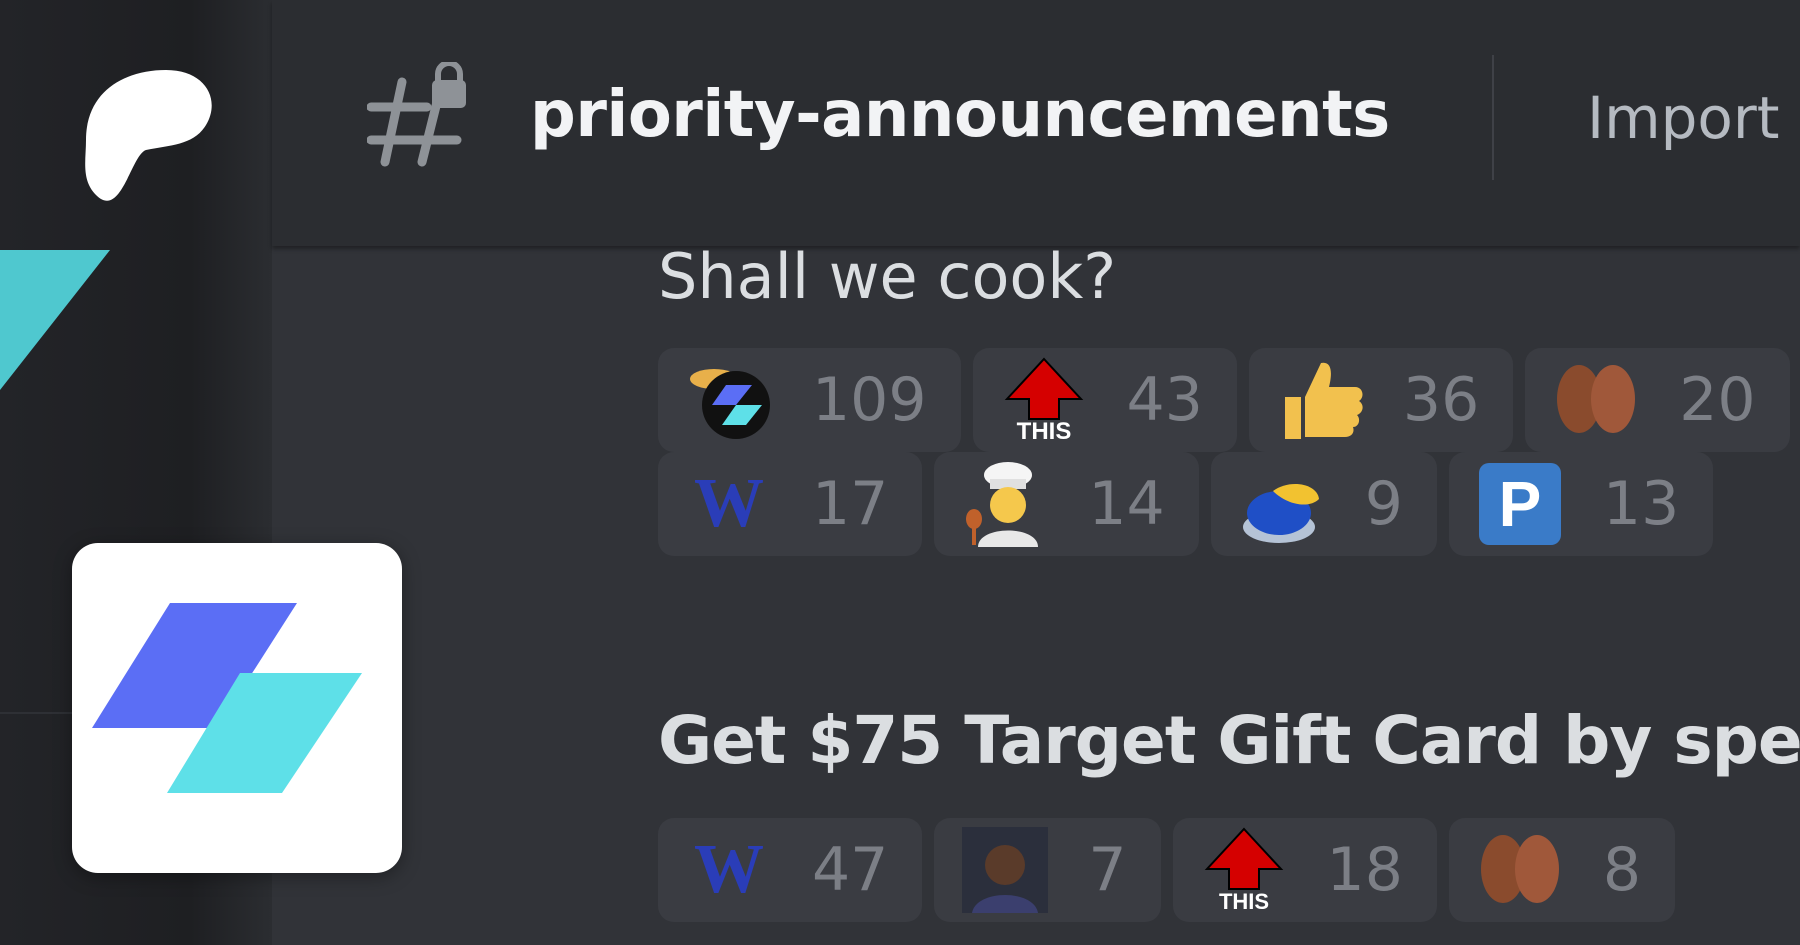 This screenshot has width=1800, height=945. What do you see at coordinates (1320, 400) in the screenshot?
I see `thumbs-up-emoji-icon` at bounding box center [1320, 400].